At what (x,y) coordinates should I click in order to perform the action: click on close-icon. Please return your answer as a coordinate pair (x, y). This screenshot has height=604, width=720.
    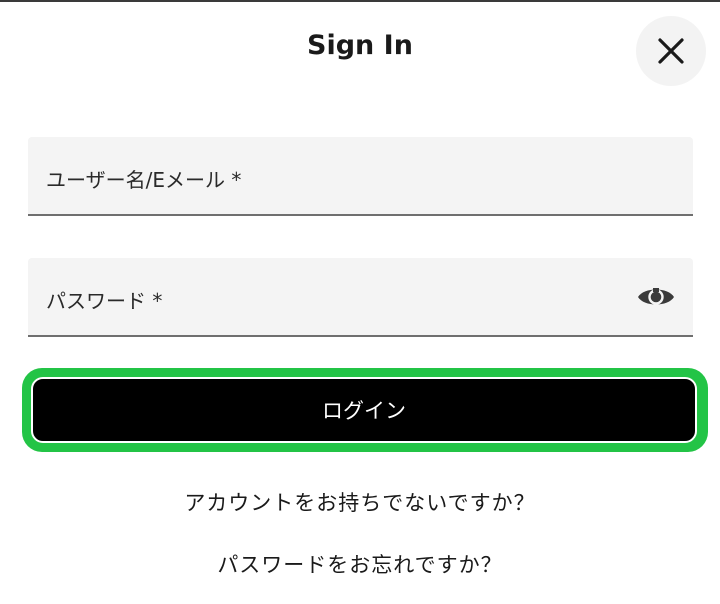
    Looking at the image, I should click on (671, 51).